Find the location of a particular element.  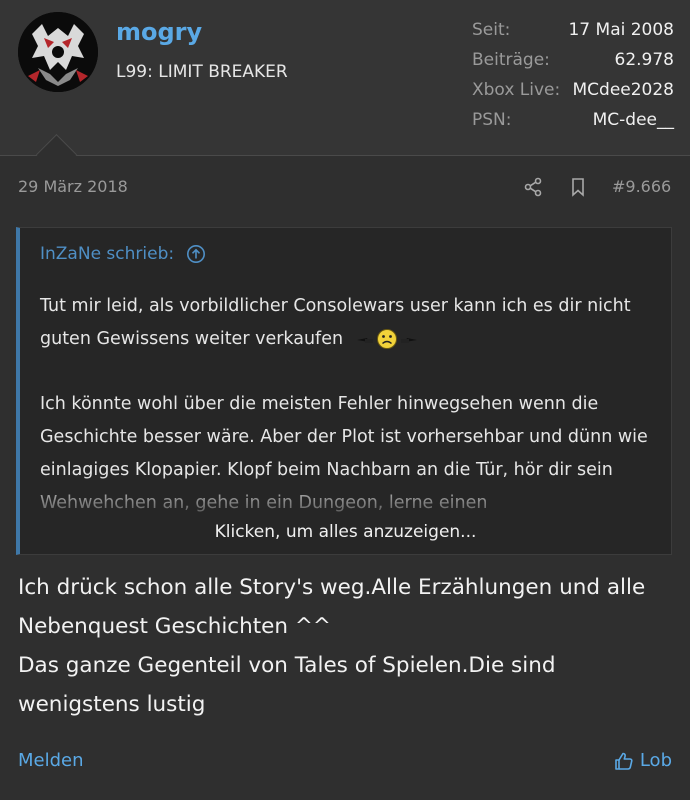

stat-row-posts: Beiträge: 62.978 is located at coordinates (573, 65).